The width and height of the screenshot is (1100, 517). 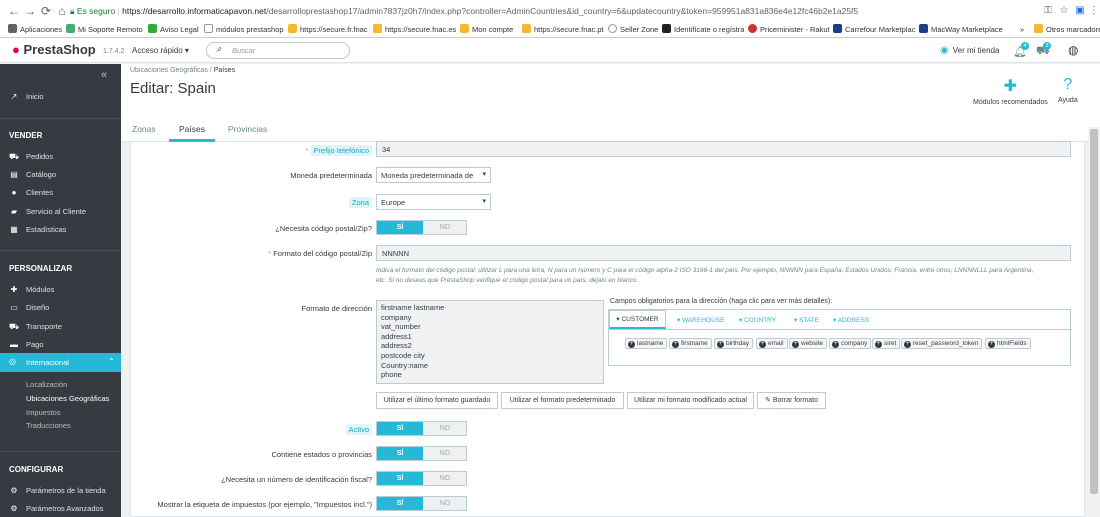 What do you see at coordinates (1073, 50) in the screenshot?
I see `user-icon: ◍` at bounding box center [1073, 50].